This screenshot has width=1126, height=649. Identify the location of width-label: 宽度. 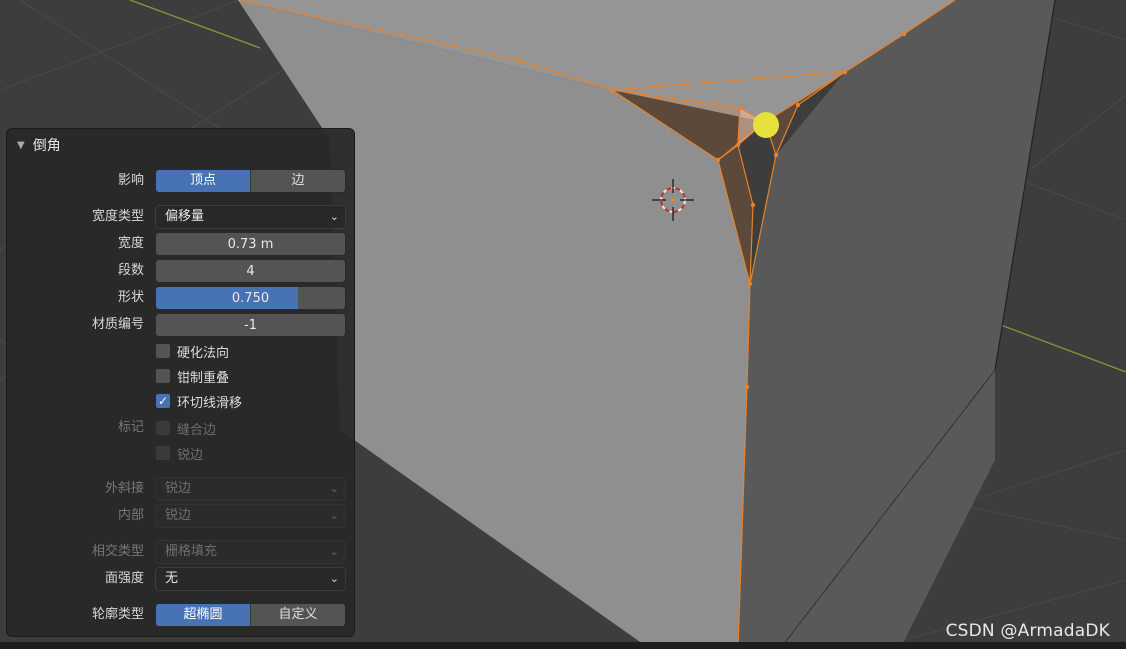
(130, 243).